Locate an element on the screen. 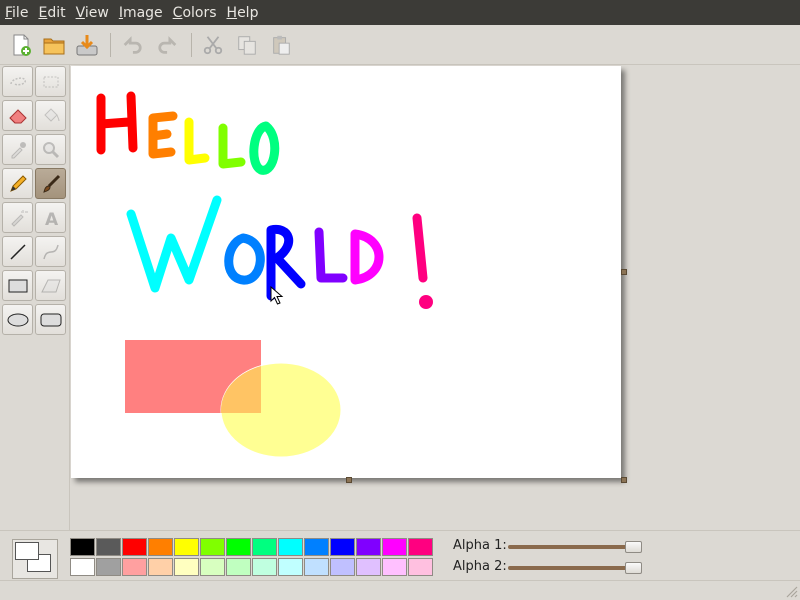  paste-button is located at coordinates (281, 45).